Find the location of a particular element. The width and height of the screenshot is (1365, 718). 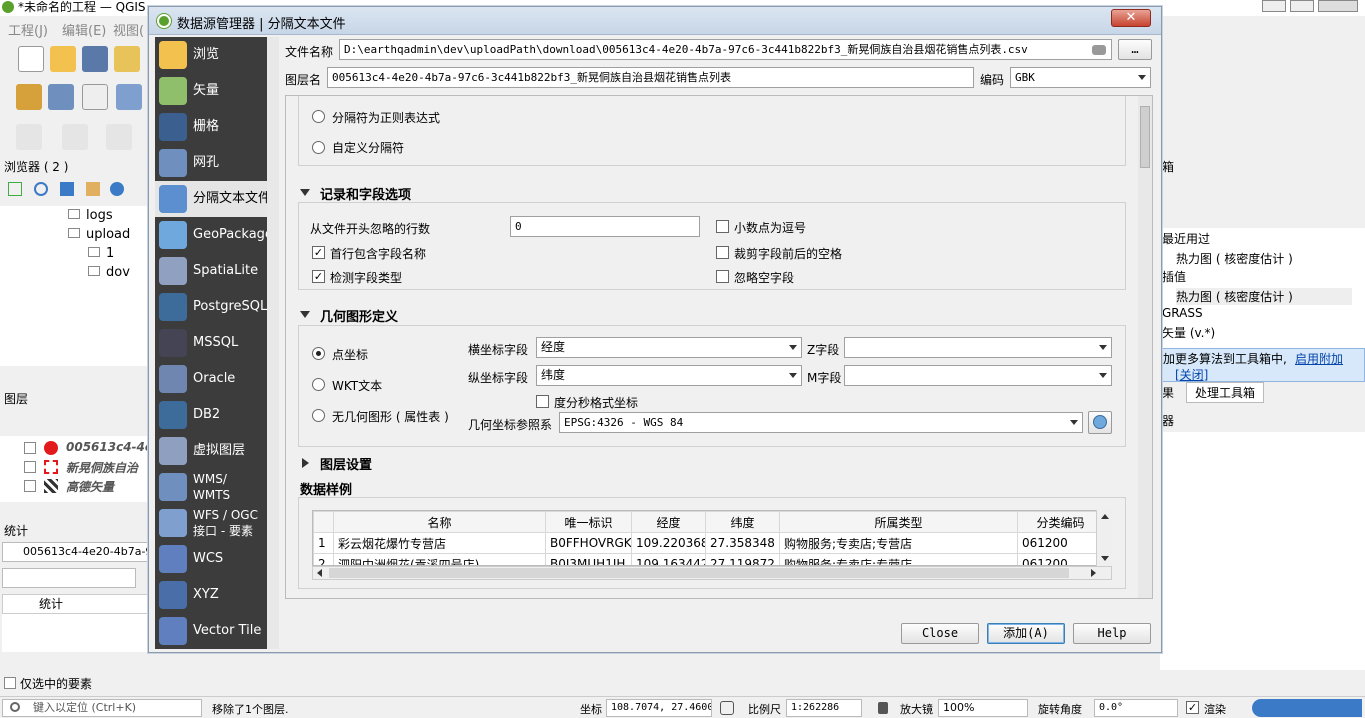

column-header: 纬度 is located at coordinates (742, 522).